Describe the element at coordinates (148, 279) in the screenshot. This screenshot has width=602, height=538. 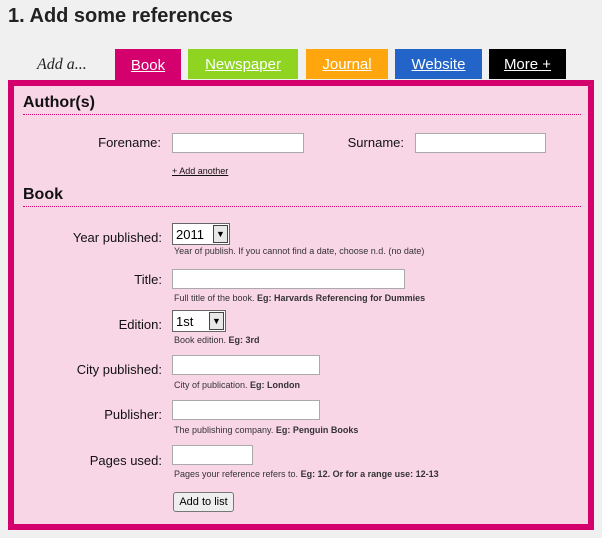
I see `title-label: Title:` at that location.